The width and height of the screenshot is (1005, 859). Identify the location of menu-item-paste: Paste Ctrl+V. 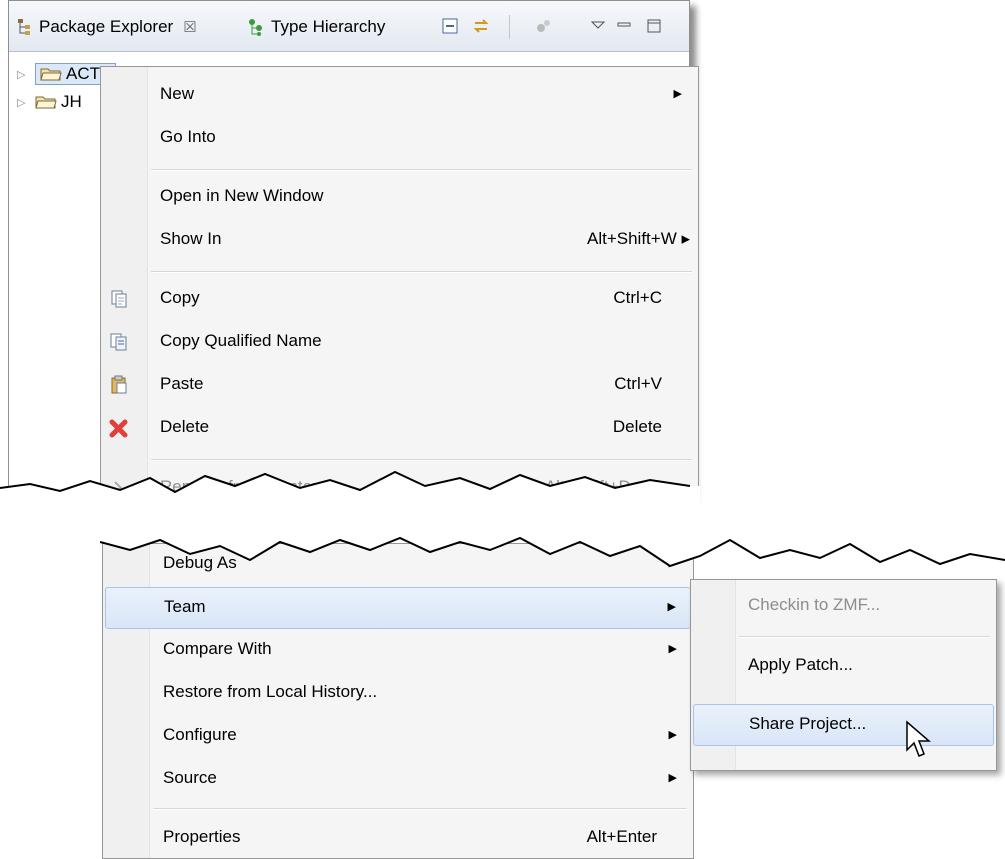
(399, 385).